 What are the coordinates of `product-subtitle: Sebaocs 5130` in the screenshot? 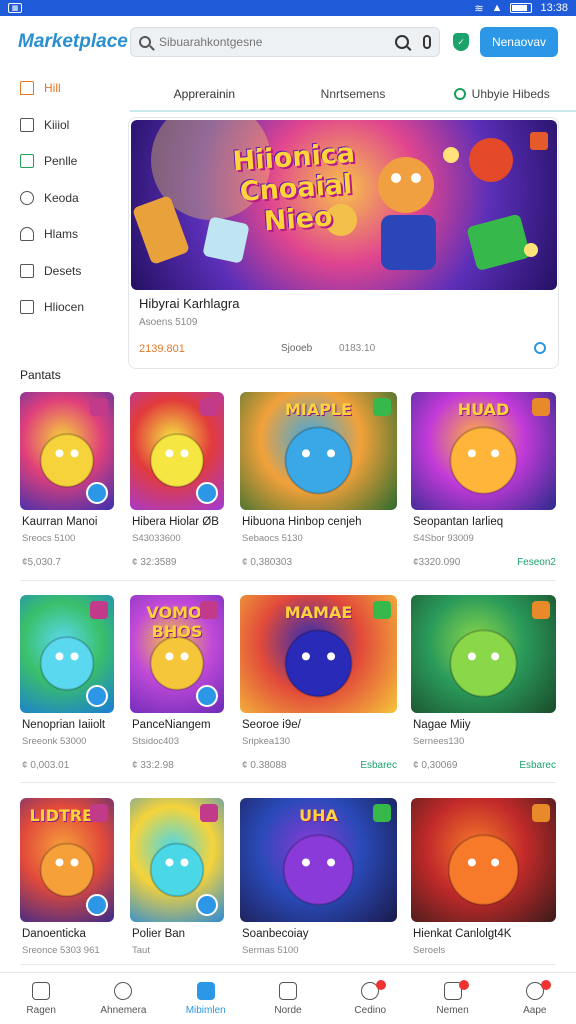 It's located at (272, 538).